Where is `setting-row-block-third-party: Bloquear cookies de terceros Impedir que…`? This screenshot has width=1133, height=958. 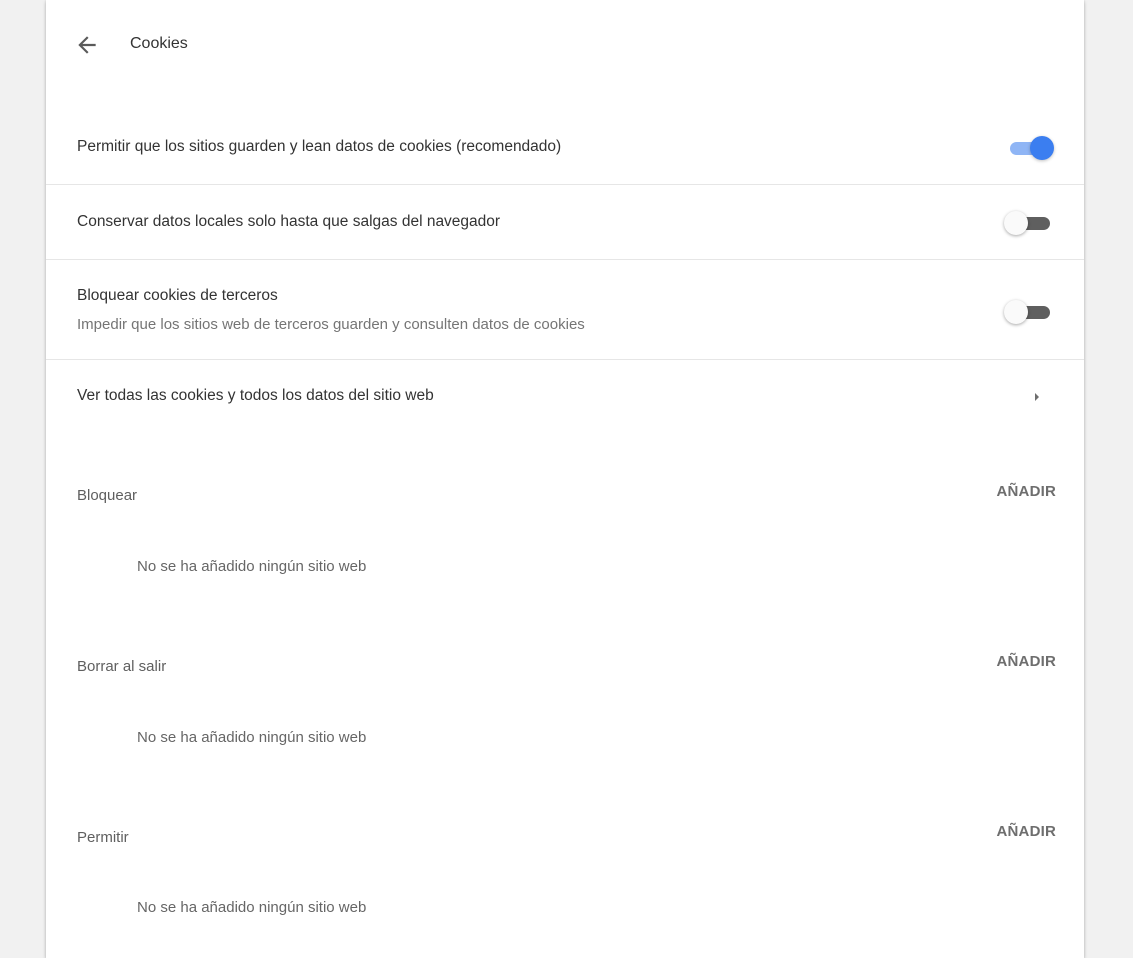
setting-row-block-third-party: Bloquear cookies de terceros Impedir que… is located at coordinates (565, 309).